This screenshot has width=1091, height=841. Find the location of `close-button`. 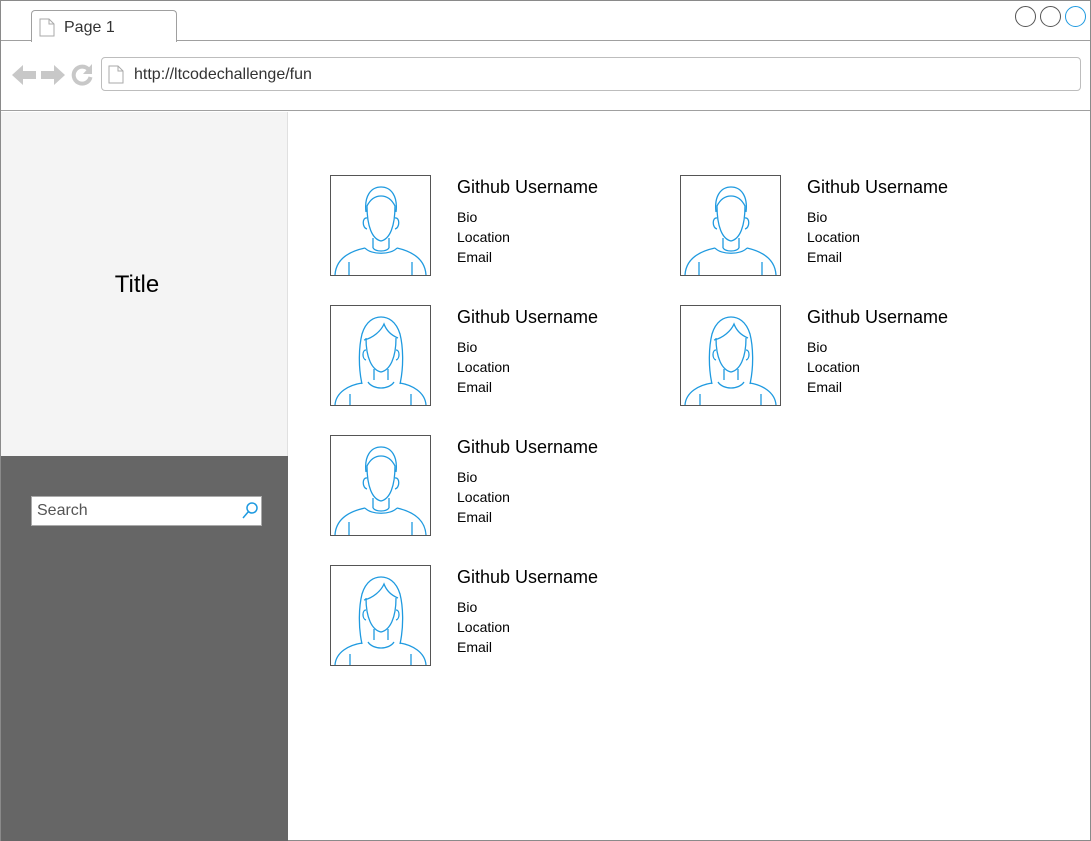

close-button is located at coordinates (1075, 16).